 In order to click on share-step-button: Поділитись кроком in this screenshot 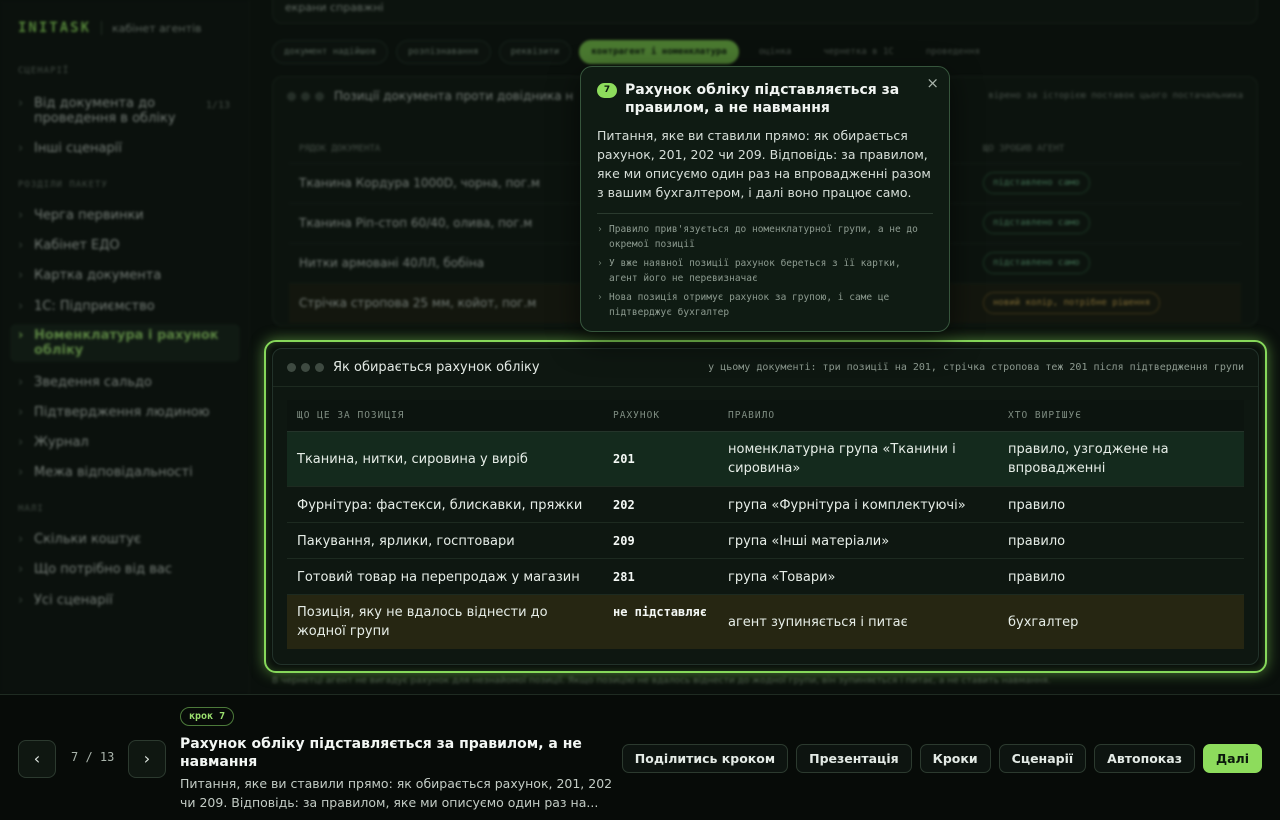, I will do `click(705, 758)`.